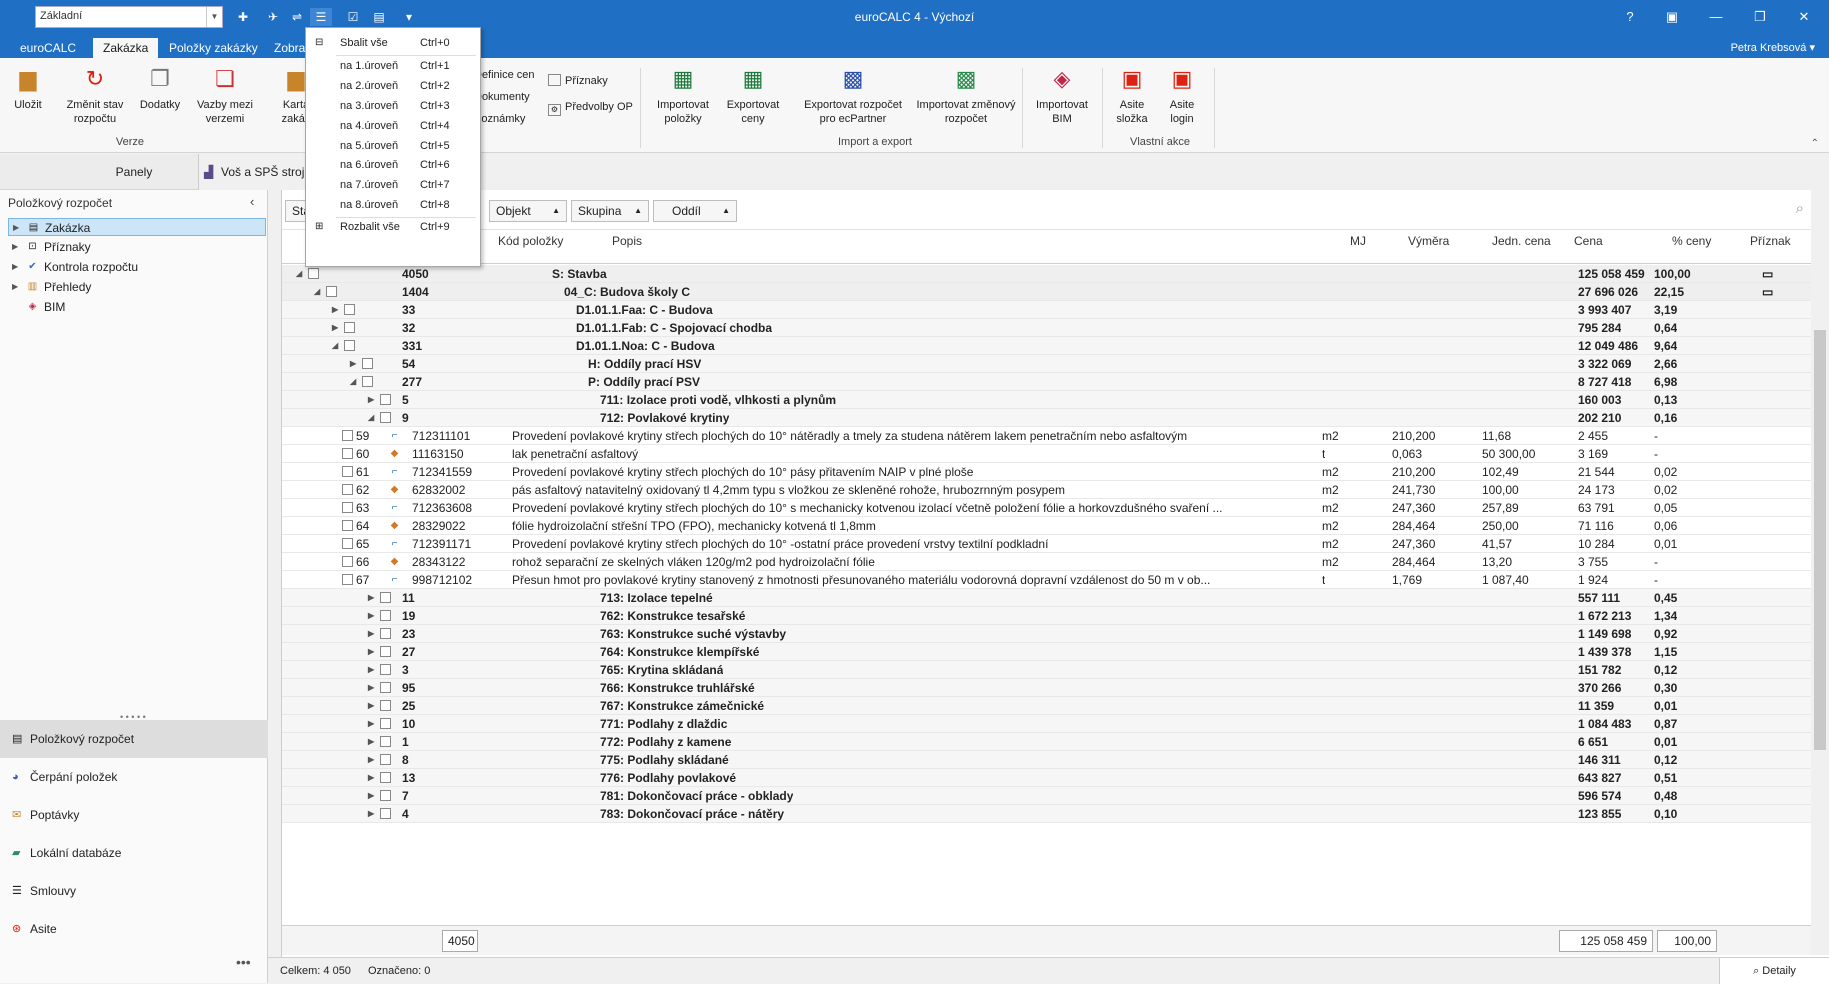 The image size is (1829, 984). Describe the element at coordinates (1358, 241) in the screenshot. I see `col-mj: MJ` at that location.